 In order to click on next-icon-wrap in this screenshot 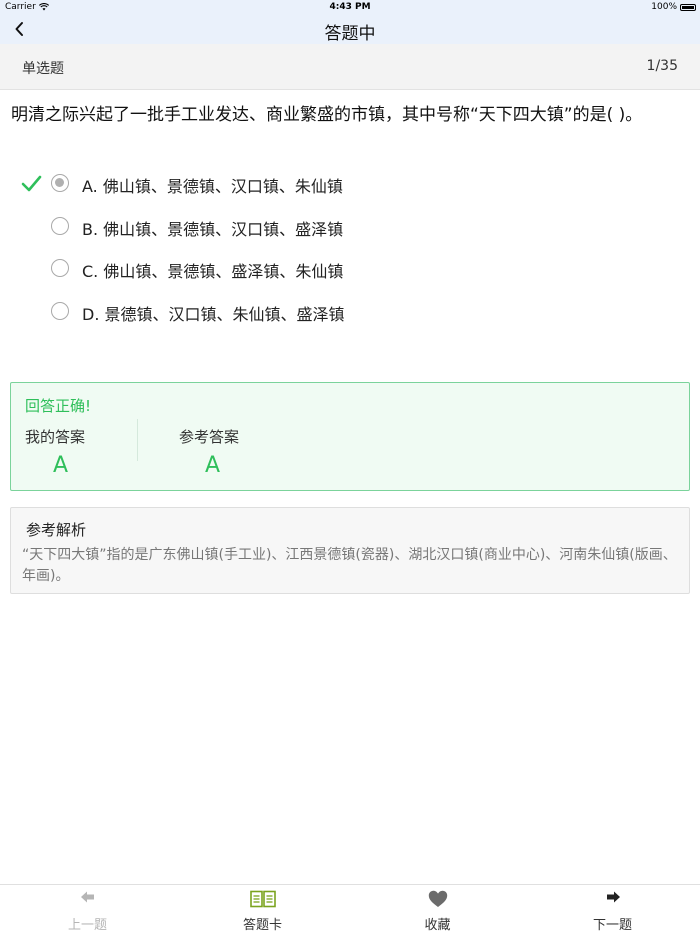, I will do `click(612, 900)`.